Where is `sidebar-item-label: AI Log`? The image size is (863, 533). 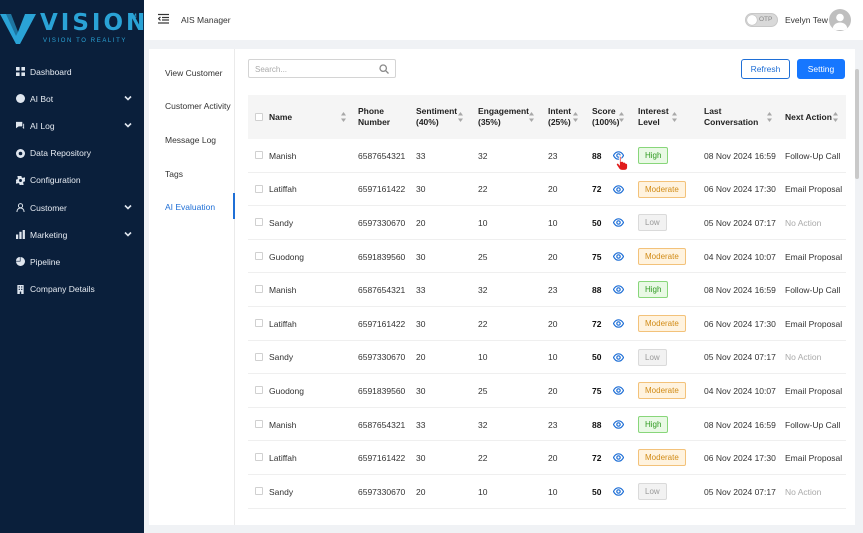
sidebar-item-label: AI Log is located at coordinates (42, 125).